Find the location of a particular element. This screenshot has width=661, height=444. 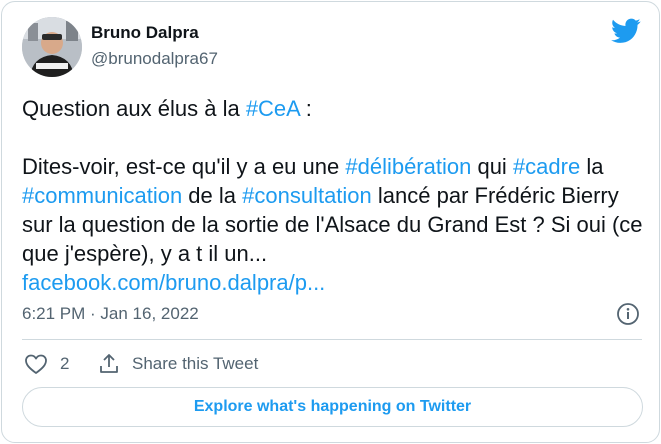

hashtag-deliberation: #délibération is located at coordinates (408, 166).